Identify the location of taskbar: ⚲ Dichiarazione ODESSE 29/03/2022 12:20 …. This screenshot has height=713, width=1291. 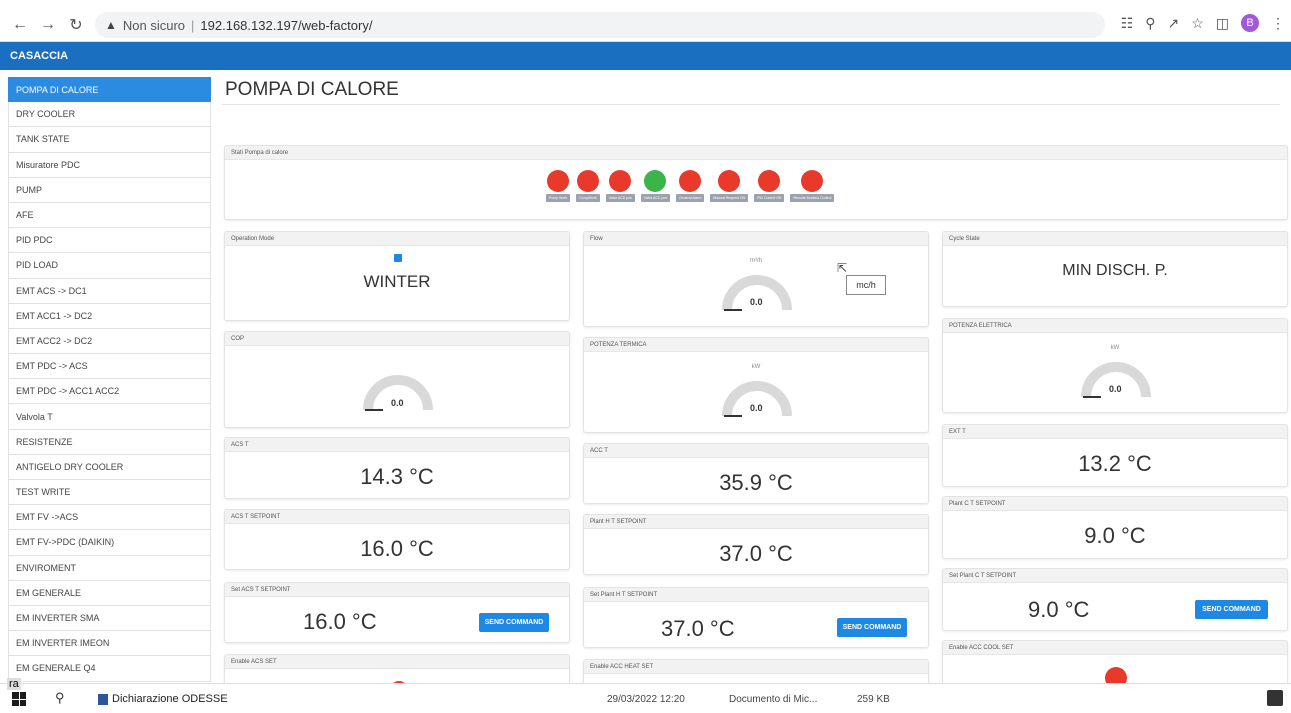
(645, 698).